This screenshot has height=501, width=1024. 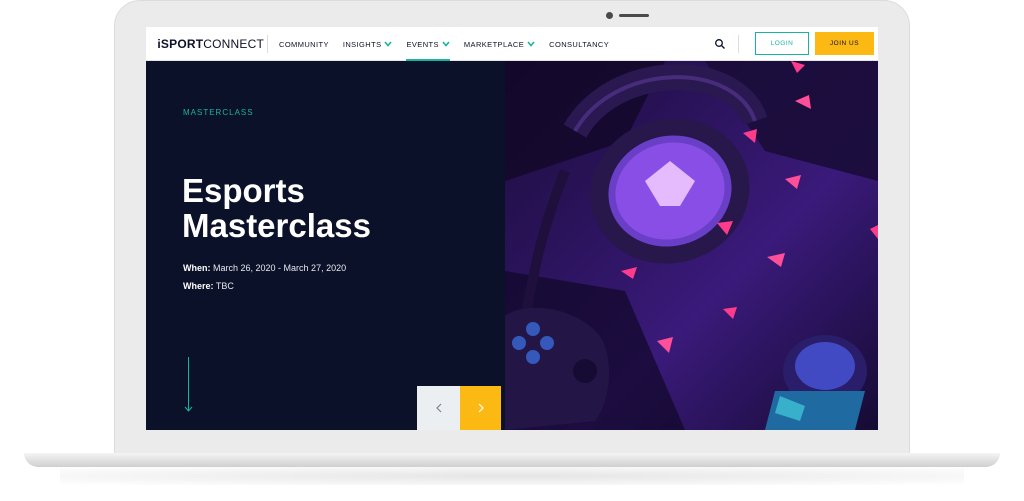 I want to click on where-label: Where:, so click(x=198, y=286).